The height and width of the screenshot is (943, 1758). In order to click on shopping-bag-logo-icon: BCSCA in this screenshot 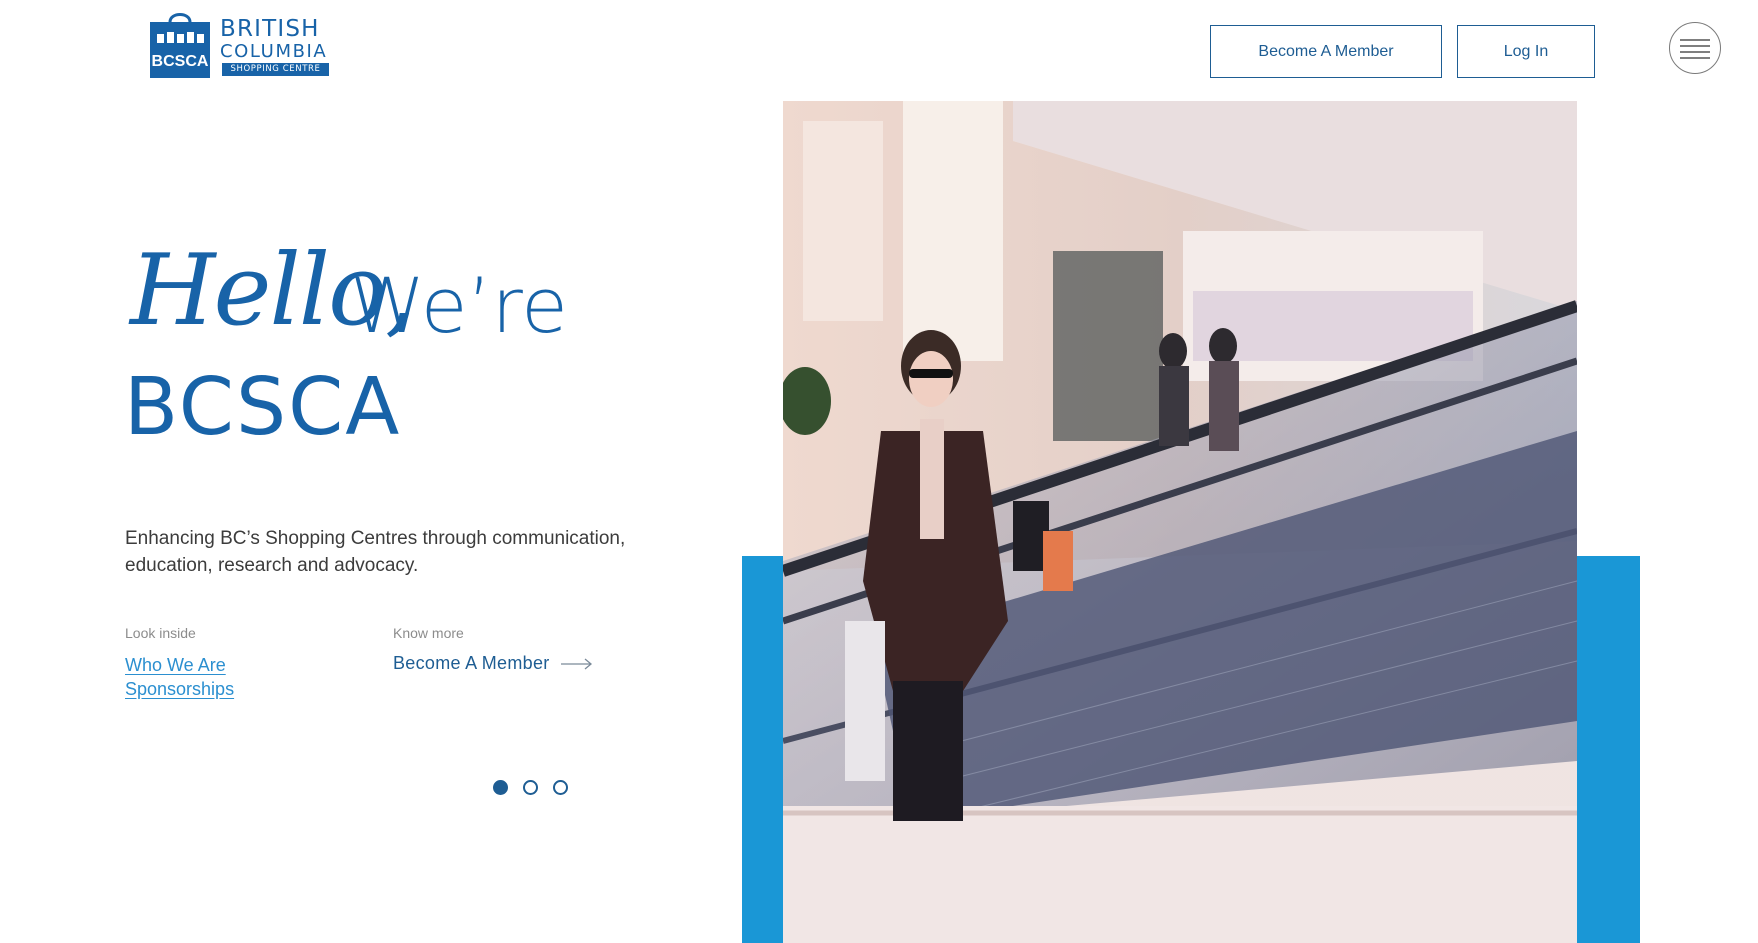, I will do `click(180, 45)`.